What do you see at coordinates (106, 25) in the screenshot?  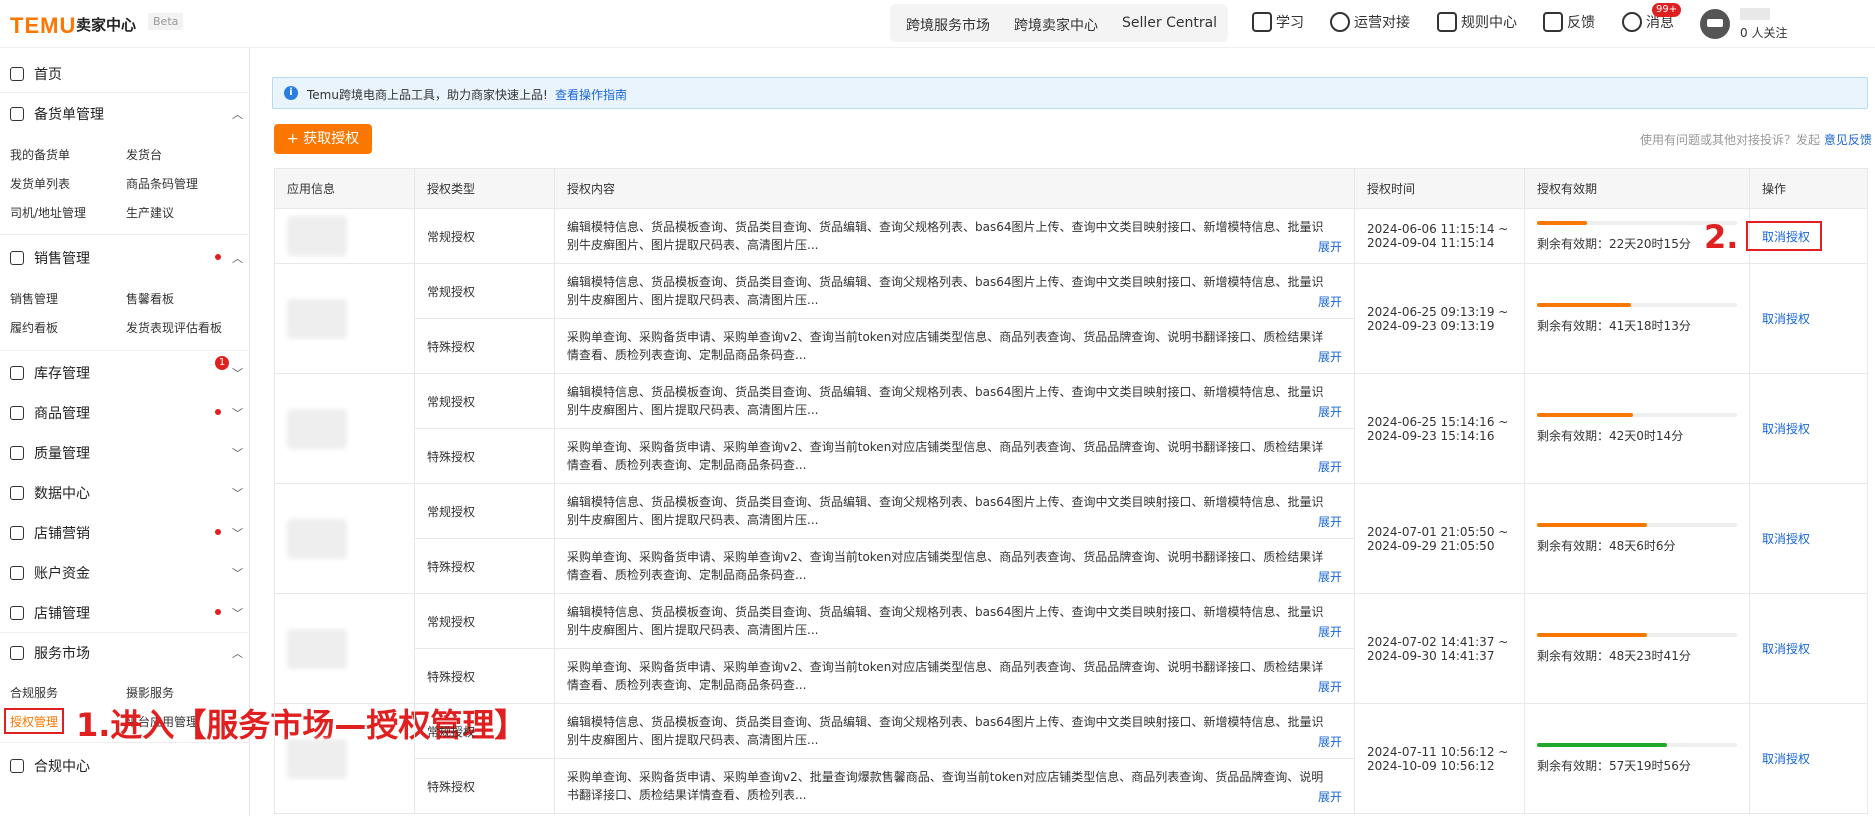 I see `seller-center-title: 卖家中心` at bounding box center [106, 25].